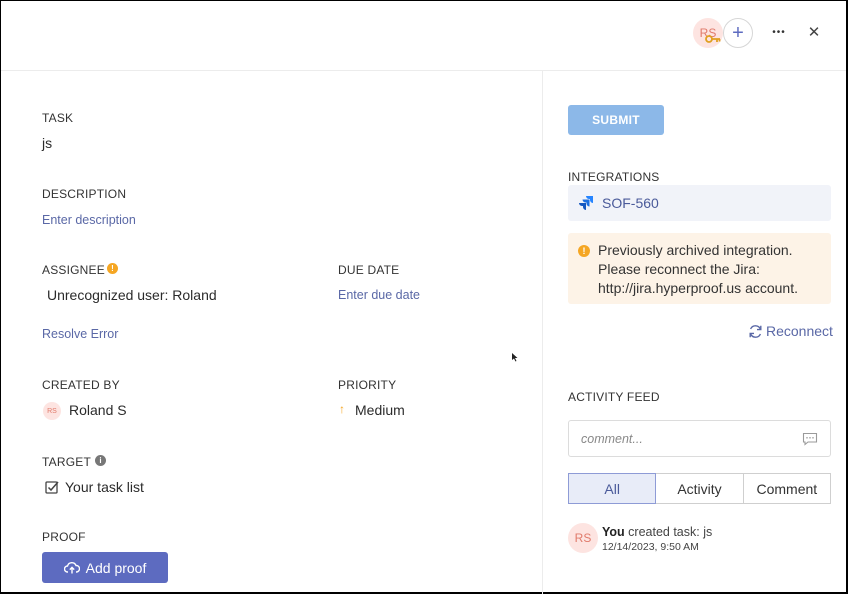  What do you see at coordinates (679, 269) in the screenshot?
I see `warning-line: Please reconnect the Jira:` at bounding box center [679, 269].